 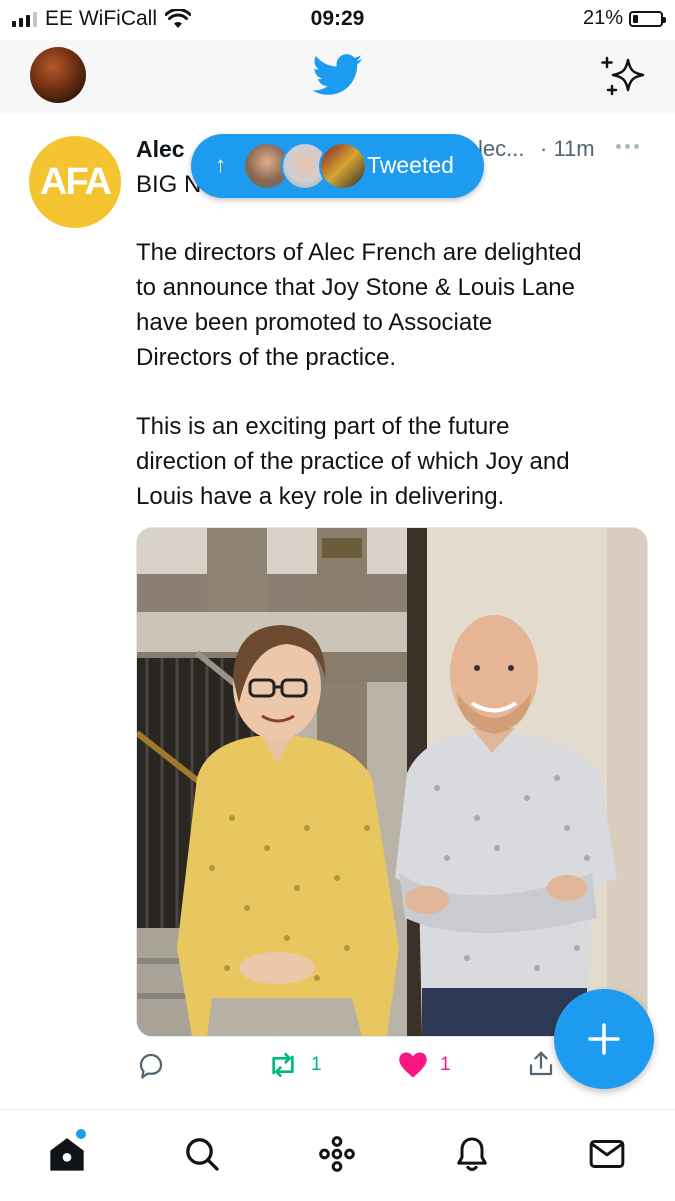 I want to click on compose-tweet-button, so click(x=604, y=1039).